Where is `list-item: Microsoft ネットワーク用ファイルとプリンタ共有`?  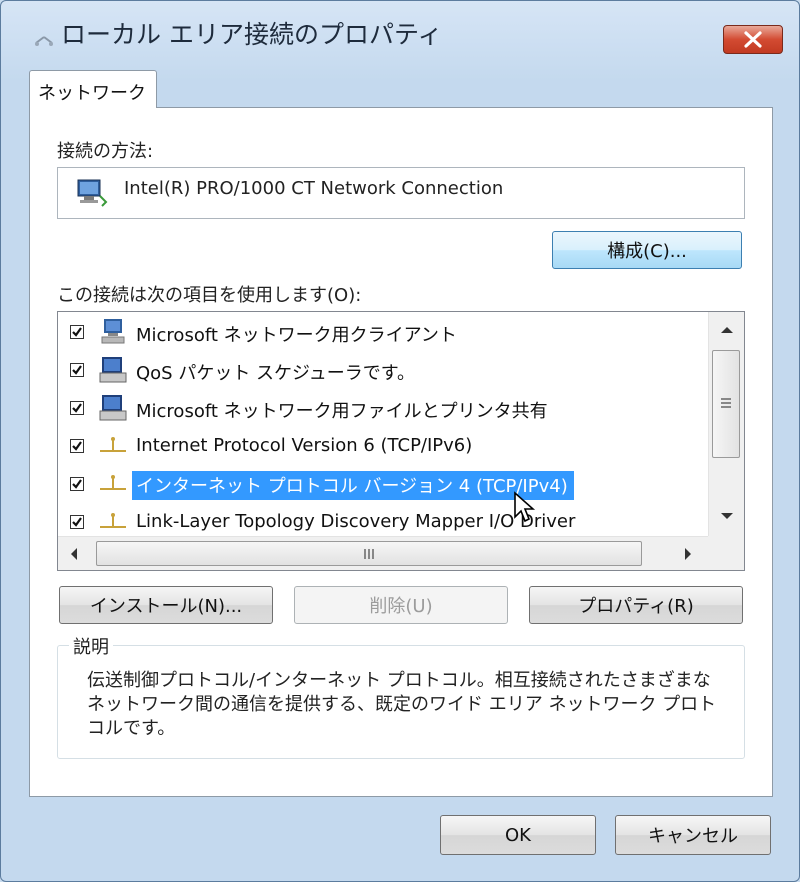
list-item: Microsoft ネットワーク用ファイルとプリンタ共有 is located at coordinates (383, 408).